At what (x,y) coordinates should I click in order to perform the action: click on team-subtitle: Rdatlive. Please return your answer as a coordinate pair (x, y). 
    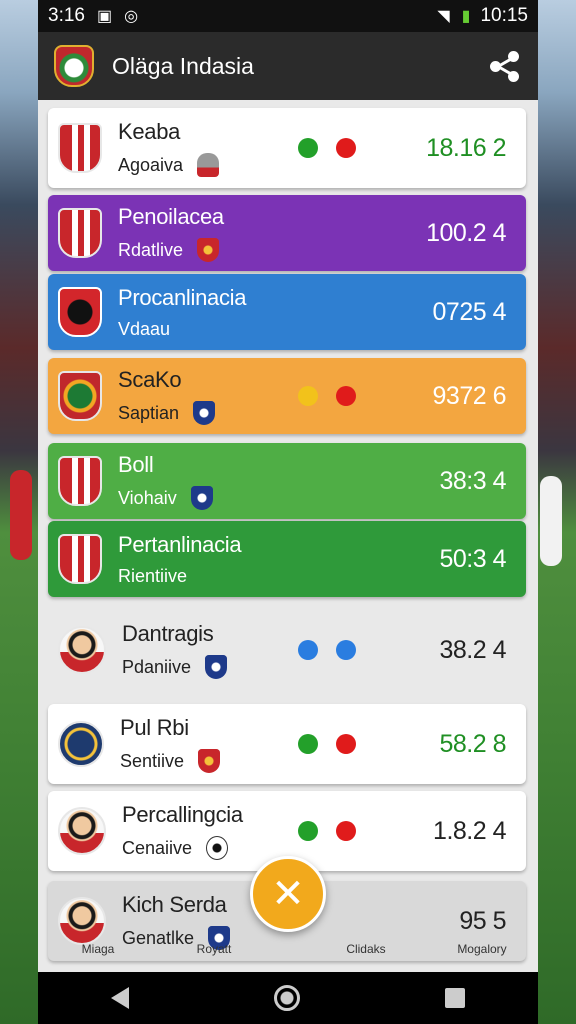
    Looking at the image, I should click on (151, 249).